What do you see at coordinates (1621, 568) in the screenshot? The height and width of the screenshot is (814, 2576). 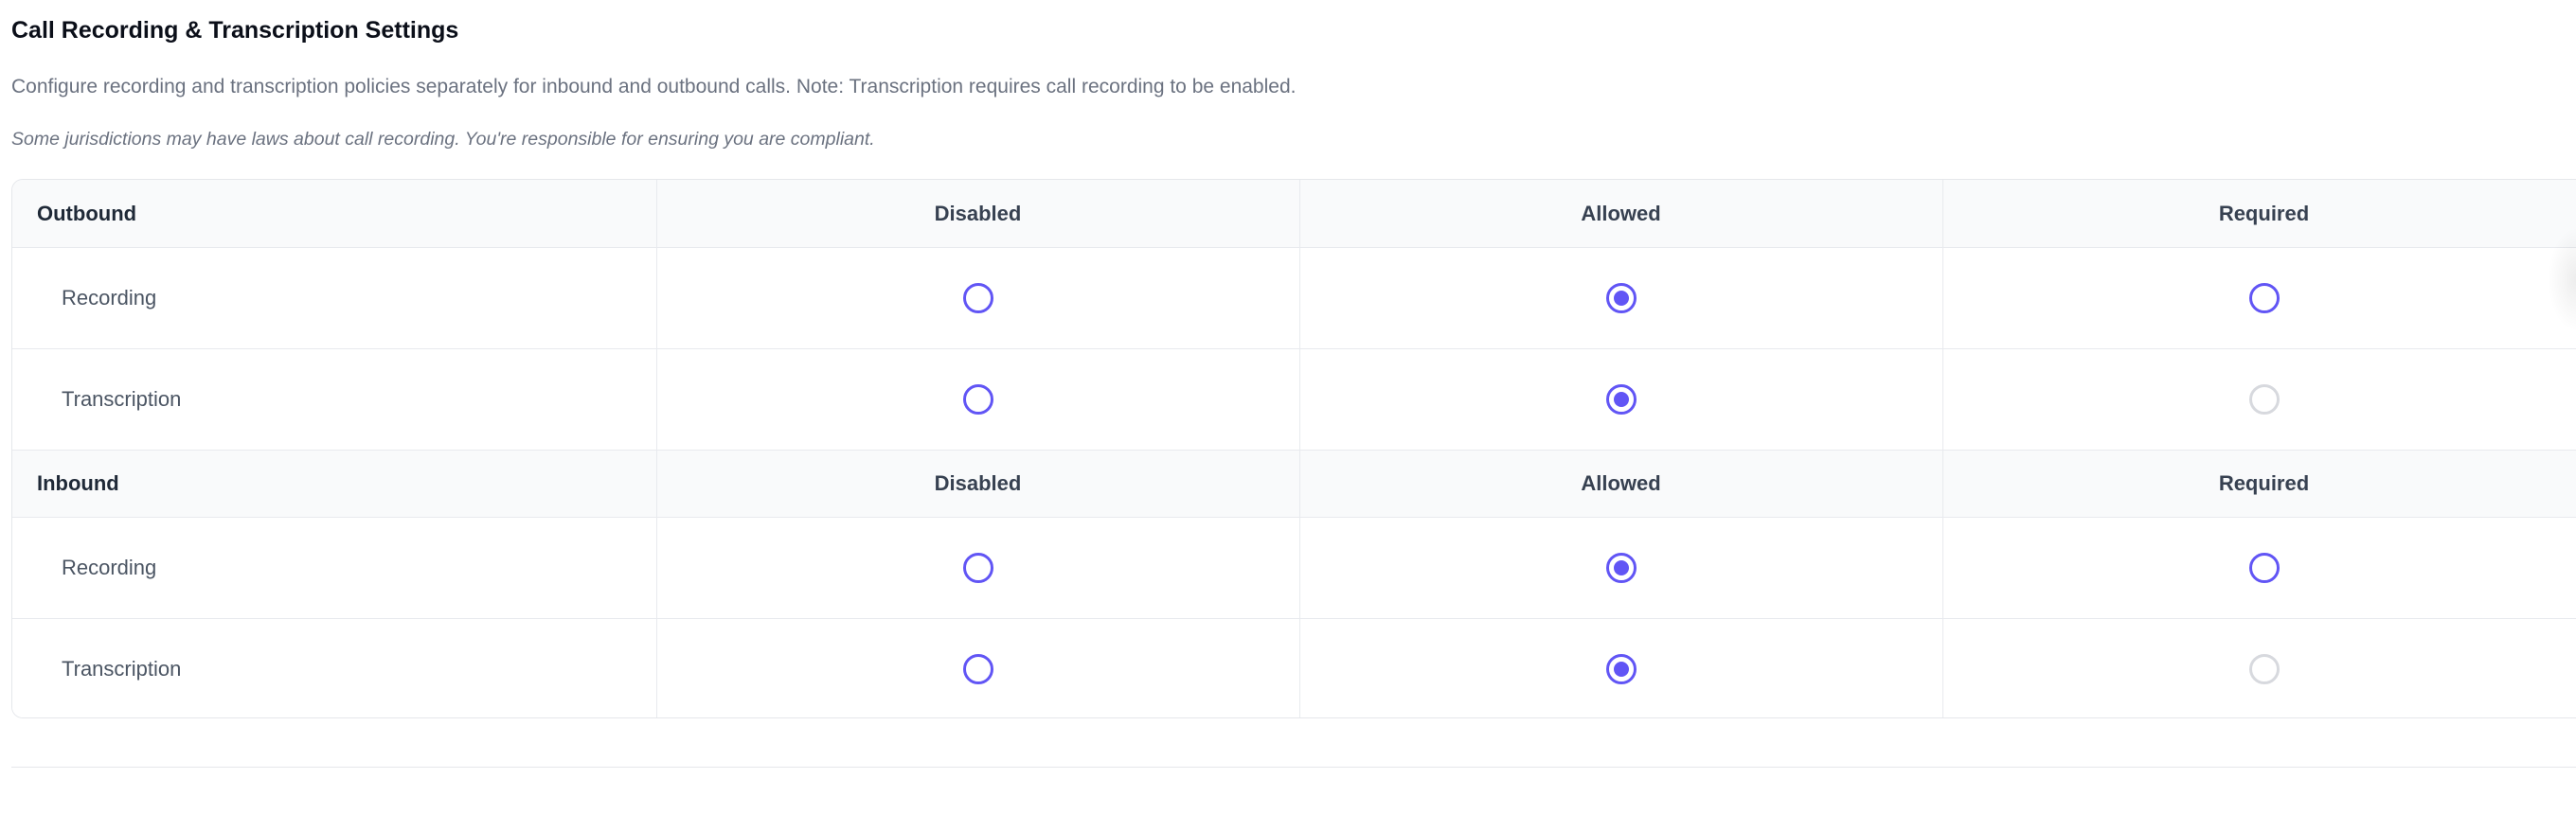 I see `radio-inbound-recording-allowed` at bounding box center [1621, 568].